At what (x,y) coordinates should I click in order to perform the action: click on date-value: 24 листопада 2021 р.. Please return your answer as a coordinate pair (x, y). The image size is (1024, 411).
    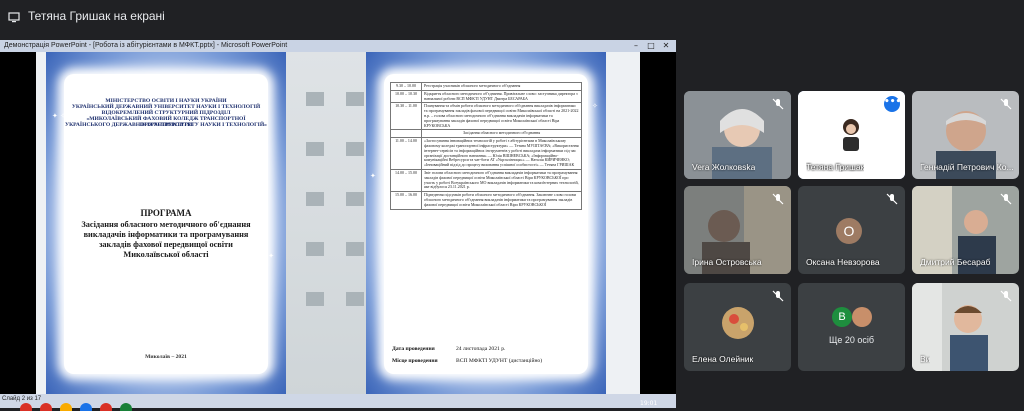
    Looking at the image, I should click on (481, 349).